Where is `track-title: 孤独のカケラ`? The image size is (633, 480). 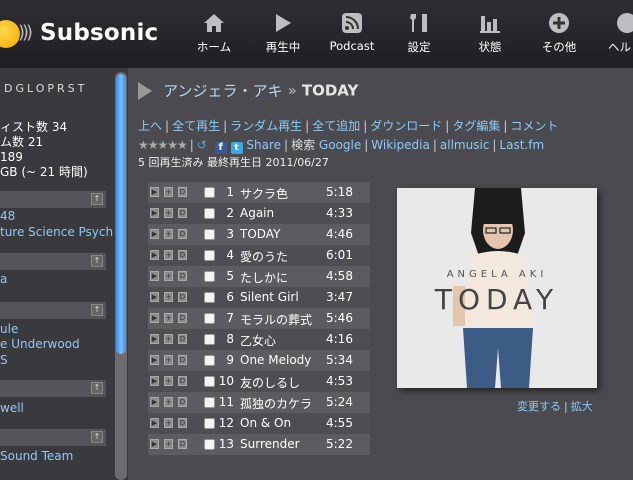 track-title: 孤独のカケラ is located at coordinates (276, 403).